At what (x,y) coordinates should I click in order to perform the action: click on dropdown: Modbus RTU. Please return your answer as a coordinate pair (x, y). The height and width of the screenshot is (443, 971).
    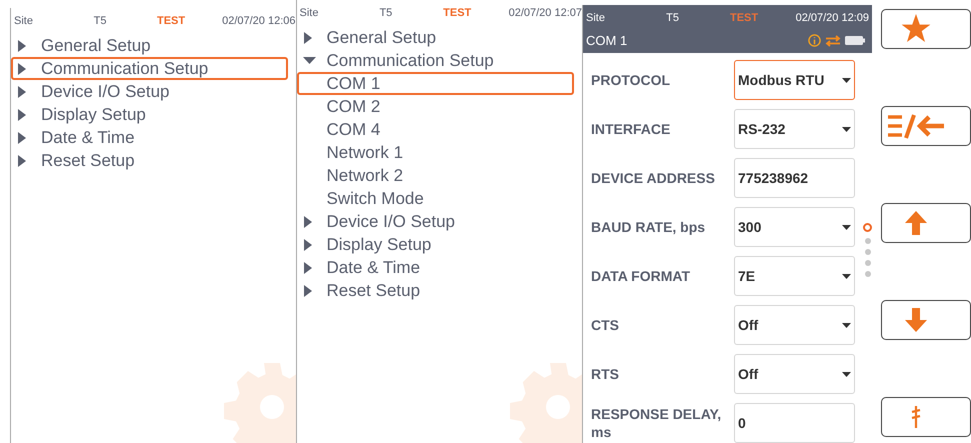
    Looking at the image, I should click on (794, 80).